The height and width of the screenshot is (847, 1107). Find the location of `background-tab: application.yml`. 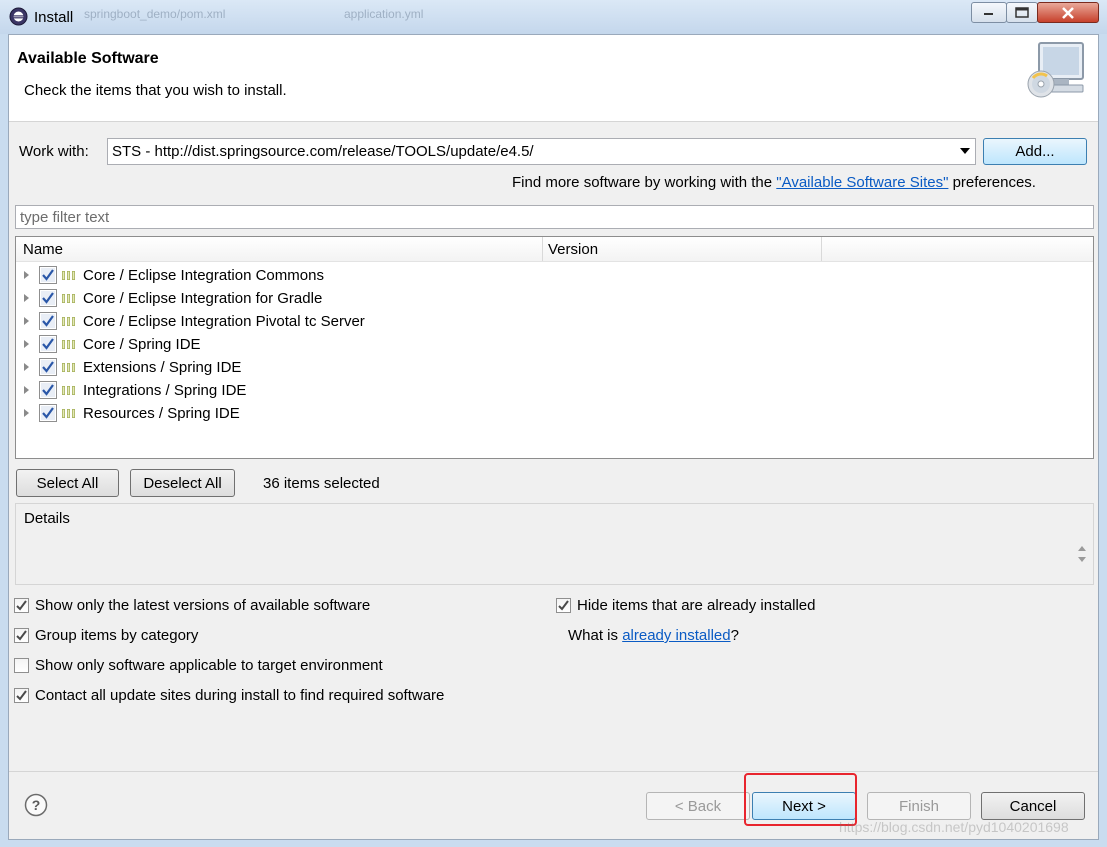

background-tab: application.yml is located at coordinates (384, 14).